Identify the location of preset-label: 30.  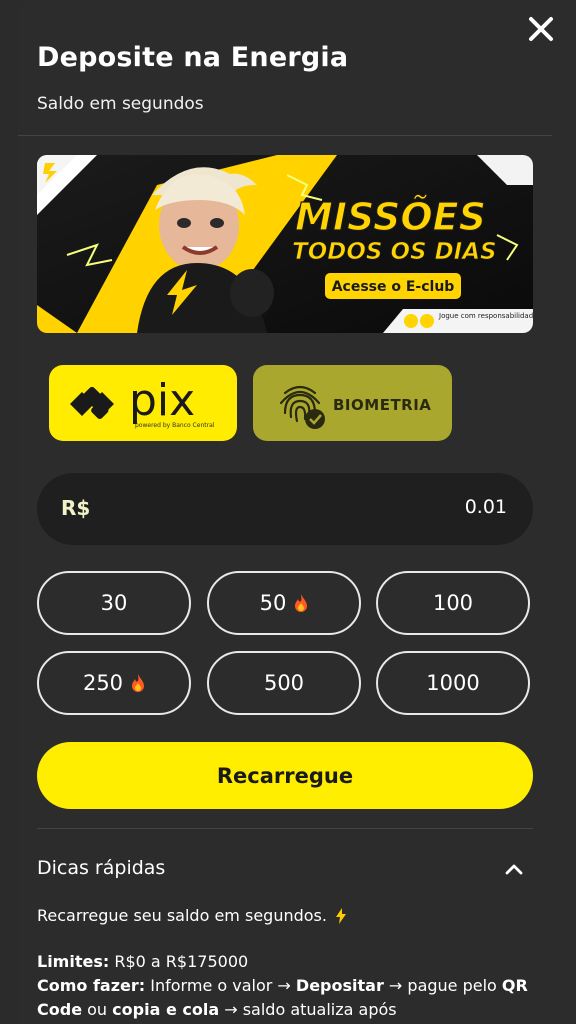
(114, 603).